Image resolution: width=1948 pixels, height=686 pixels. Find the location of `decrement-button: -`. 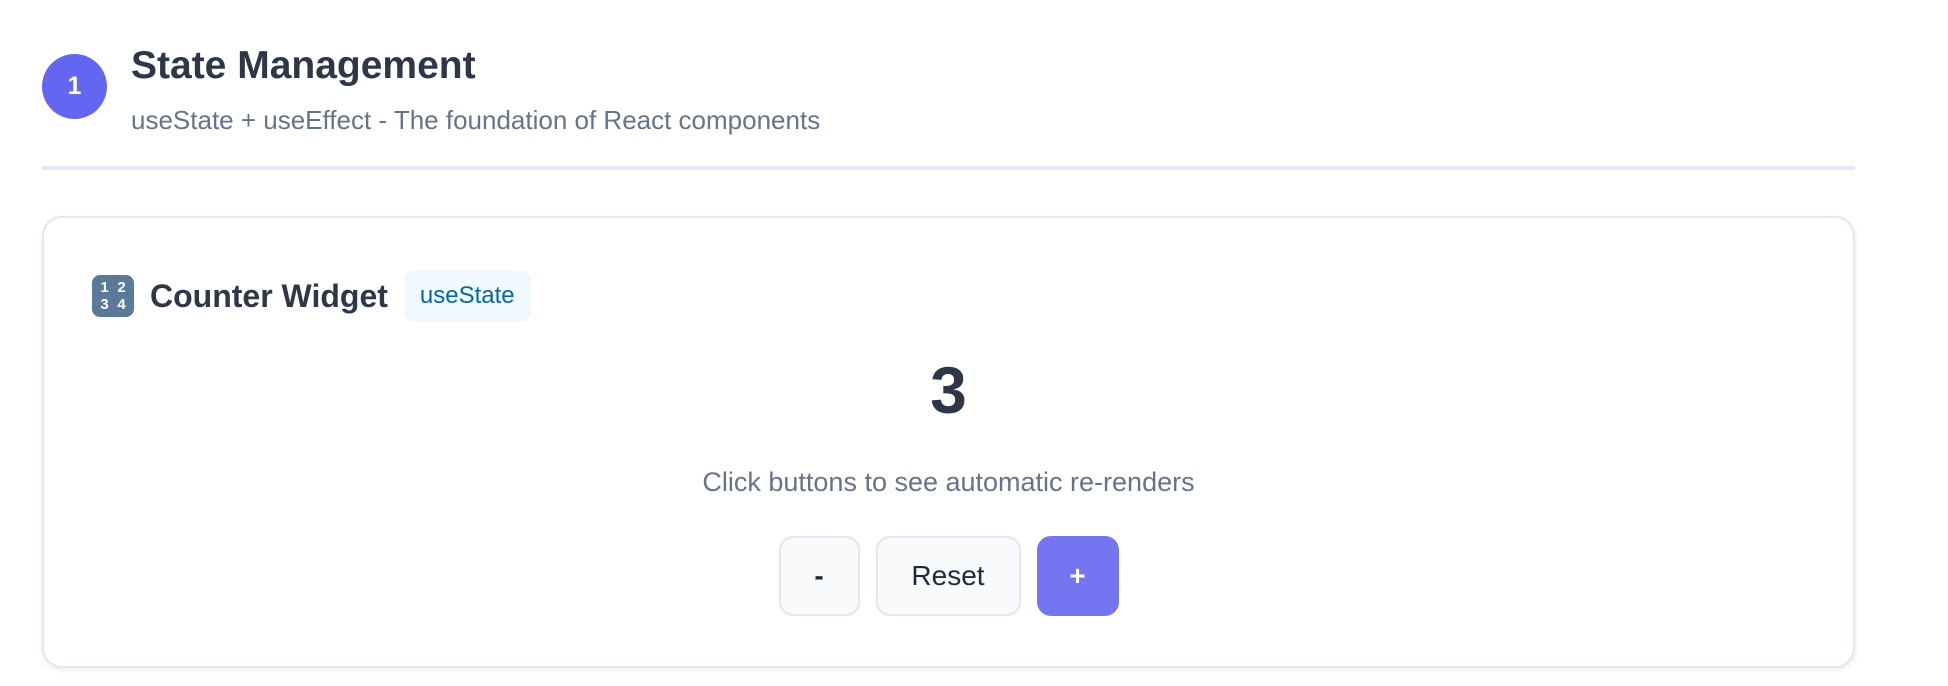

decrement-button: - is located at coordinates (819, 576).